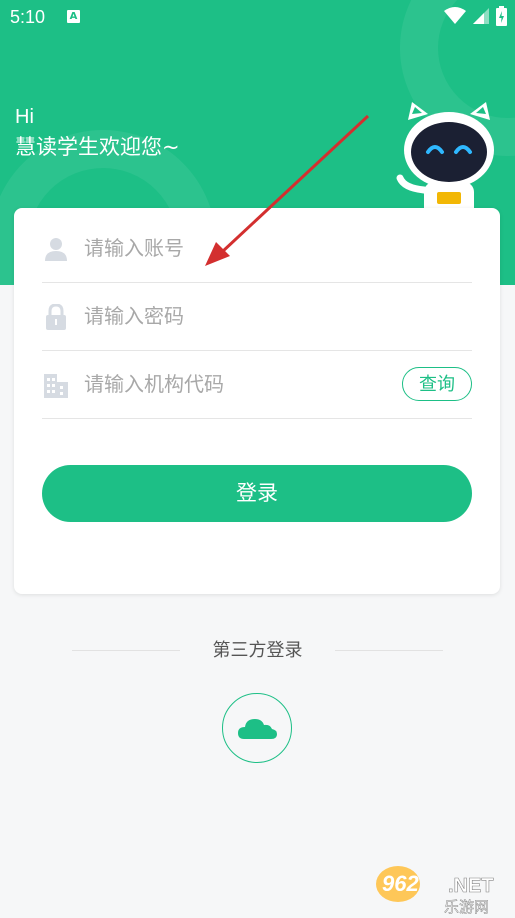 The width and height of the screenshot is (515, 918). I want to click on greeting-welcome: 慧读学生欢迎您~, so click(97, 147).